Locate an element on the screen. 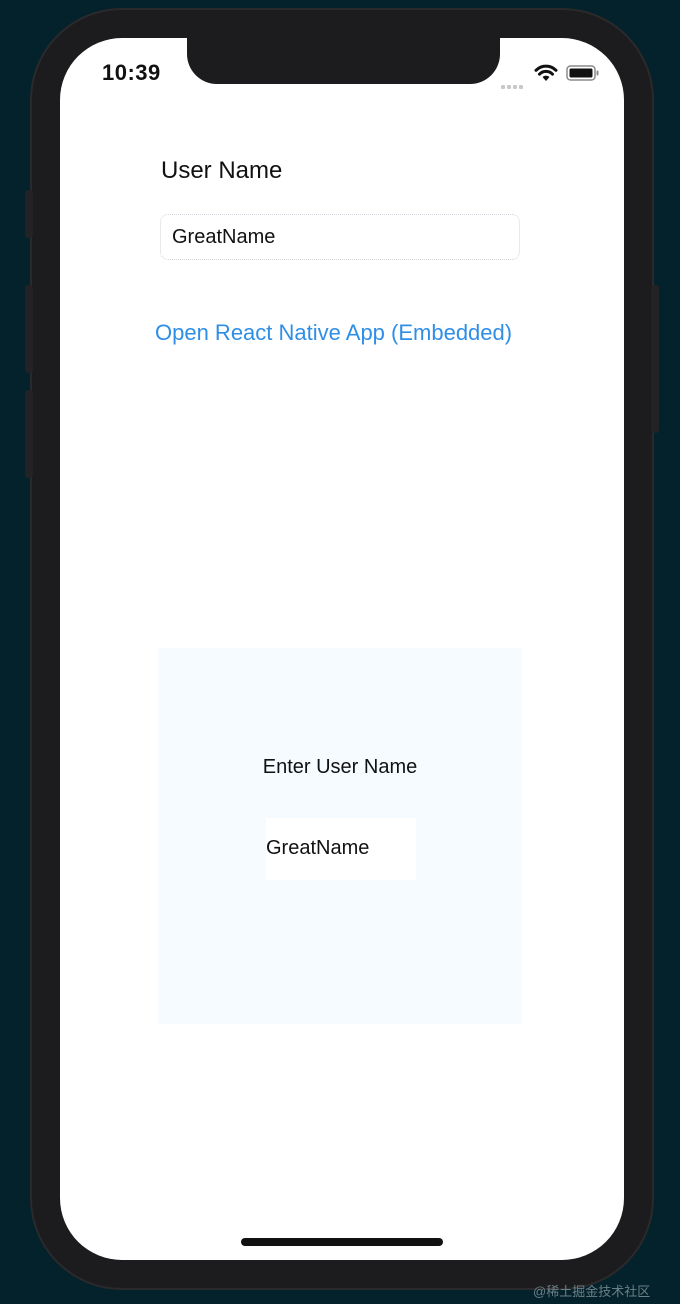 This screenshot has width=680, height=1304. silent-switch is located at coordinates (29, 214).